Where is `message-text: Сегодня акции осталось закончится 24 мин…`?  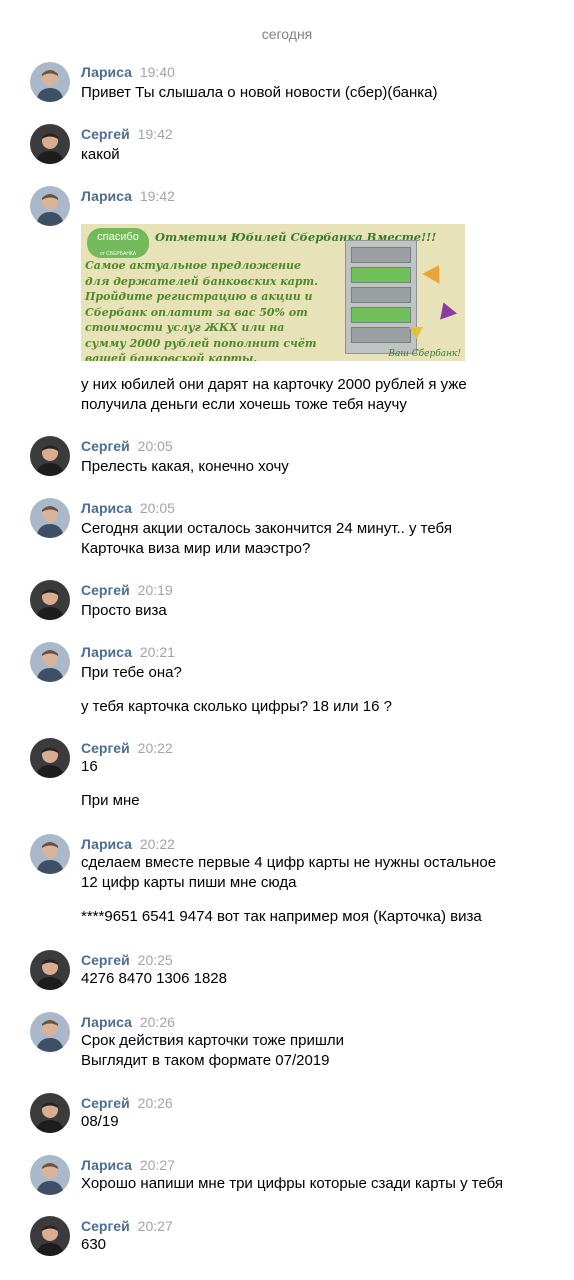
message-text: Сегодня акции осталось закончится 24 мин… is located at coordinates (266, 528).